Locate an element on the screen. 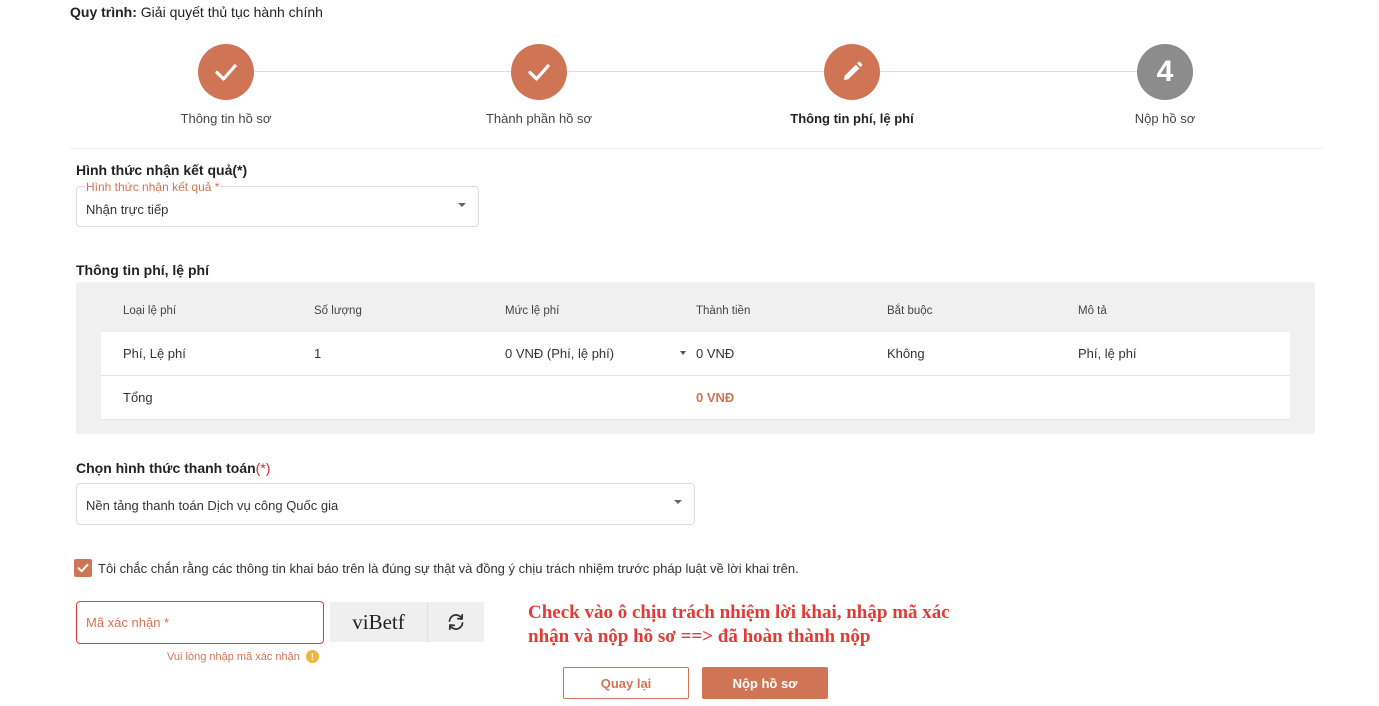  table-header-cell: Loại lệ phí is located at coordinates (150, 311).